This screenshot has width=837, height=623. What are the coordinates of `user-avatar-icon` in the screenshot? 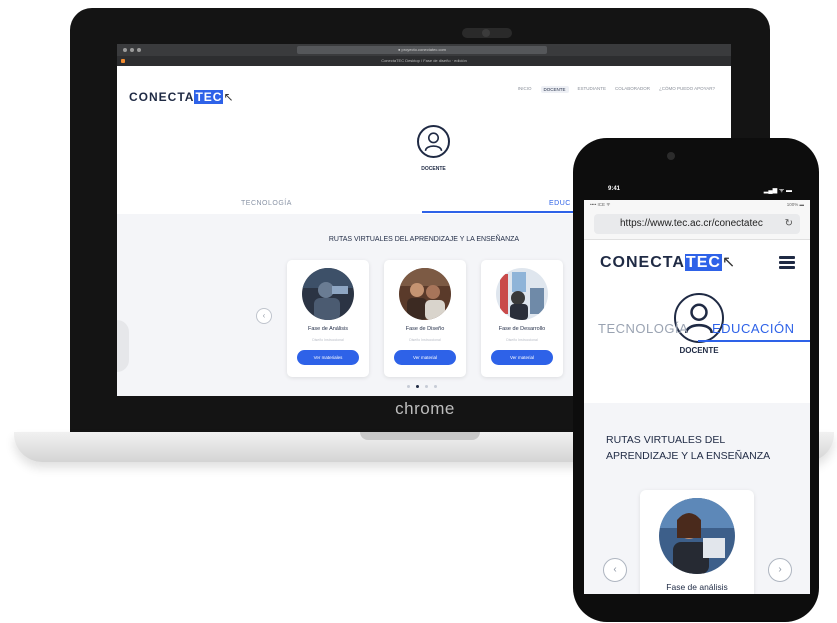 It's located at (433, 141).